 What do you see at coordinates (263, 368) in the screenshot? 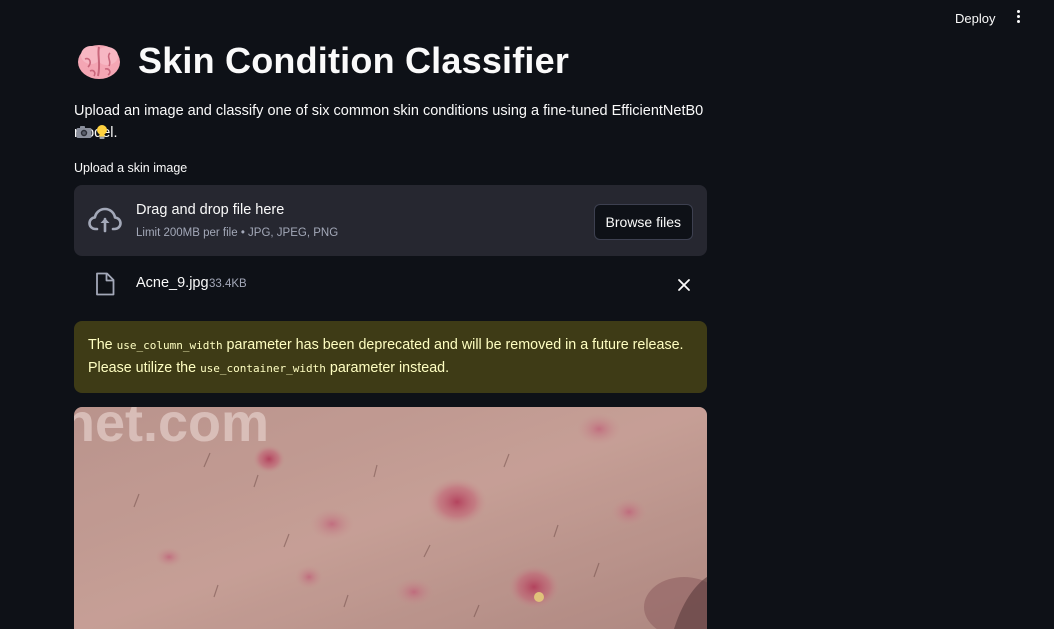
I see `warning-code-2: use_container_width` at bounding box center [263, 368].